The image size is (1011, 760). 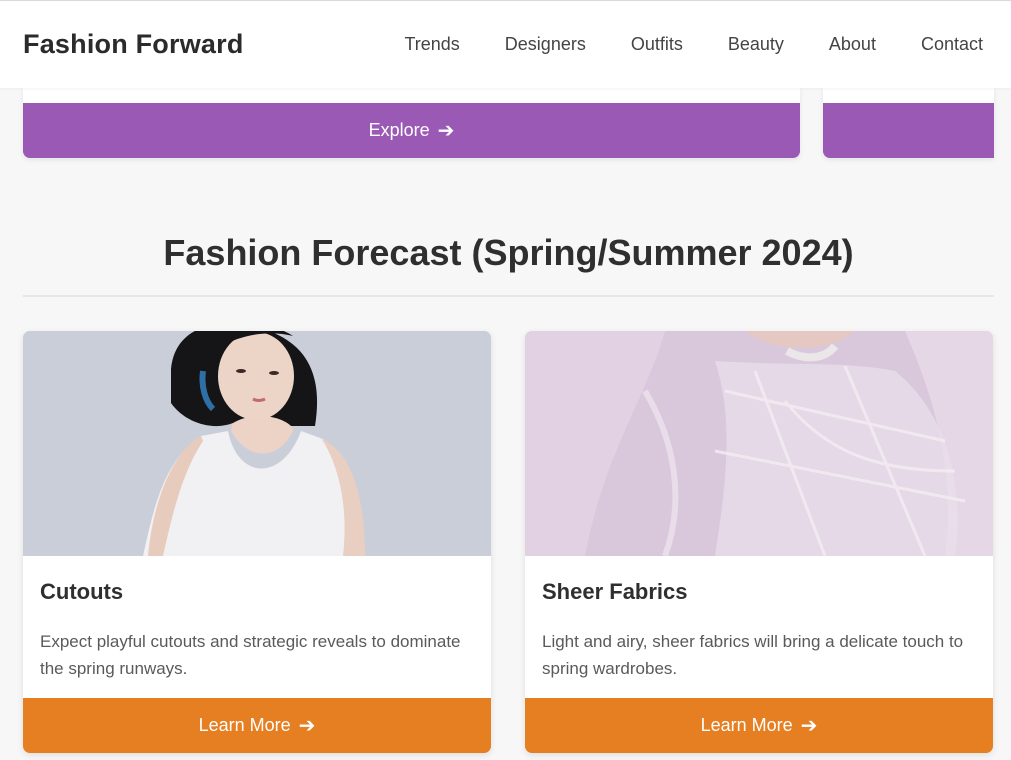 I want to click on section-divider, so click(x=508, y=296).